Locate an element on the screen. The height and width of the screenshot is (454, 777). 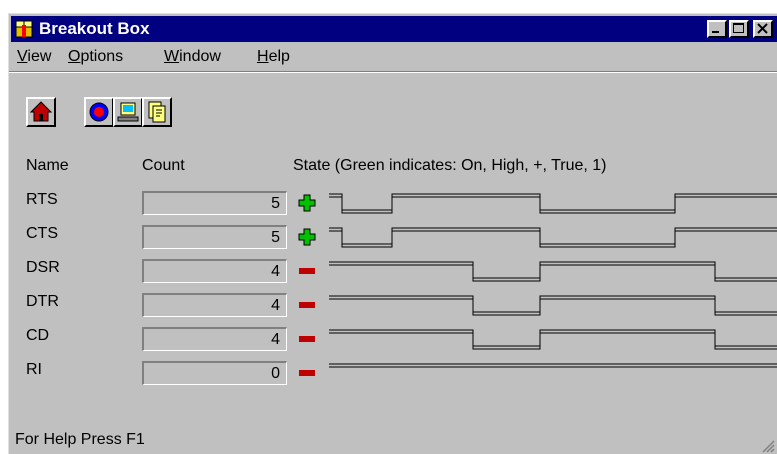
menu-bar: View Options Window Help is located at coordinates (393, 57).